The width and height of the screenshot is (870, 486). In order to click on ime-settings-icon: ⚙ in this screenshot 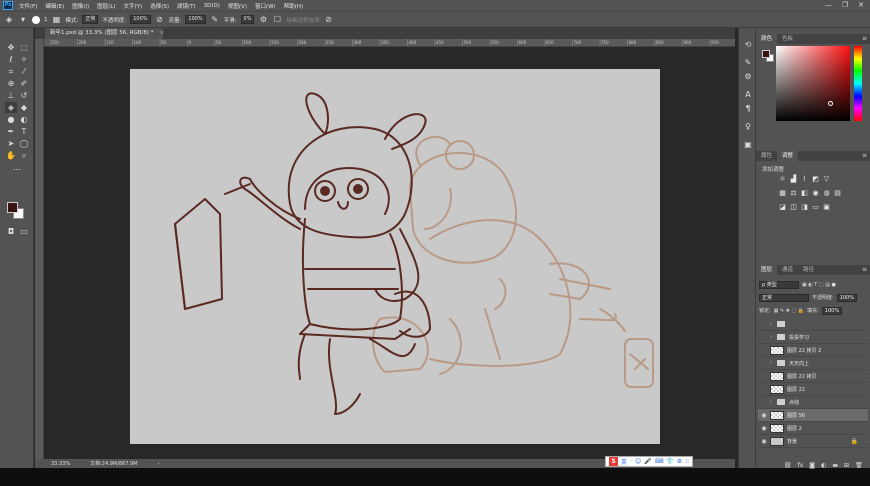, I will do `click(679, 461)`.